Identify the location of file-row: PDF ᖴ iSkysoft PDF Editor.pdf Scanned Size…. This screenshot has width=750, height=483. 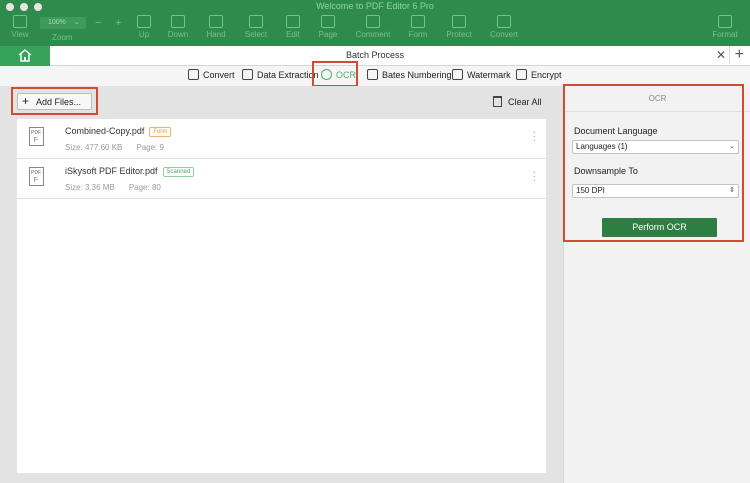
(282, 179).